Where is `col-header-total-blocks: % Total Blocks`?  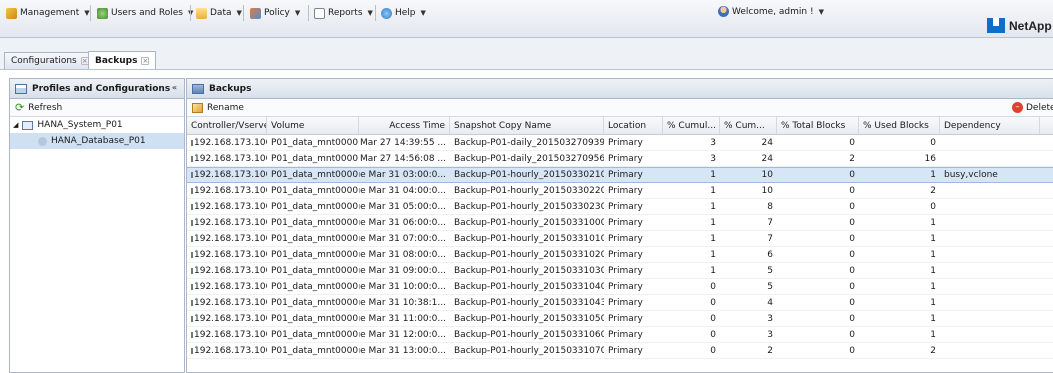 col-header-total-blocks: % Total Blocks is located at coordinates (818, 125).